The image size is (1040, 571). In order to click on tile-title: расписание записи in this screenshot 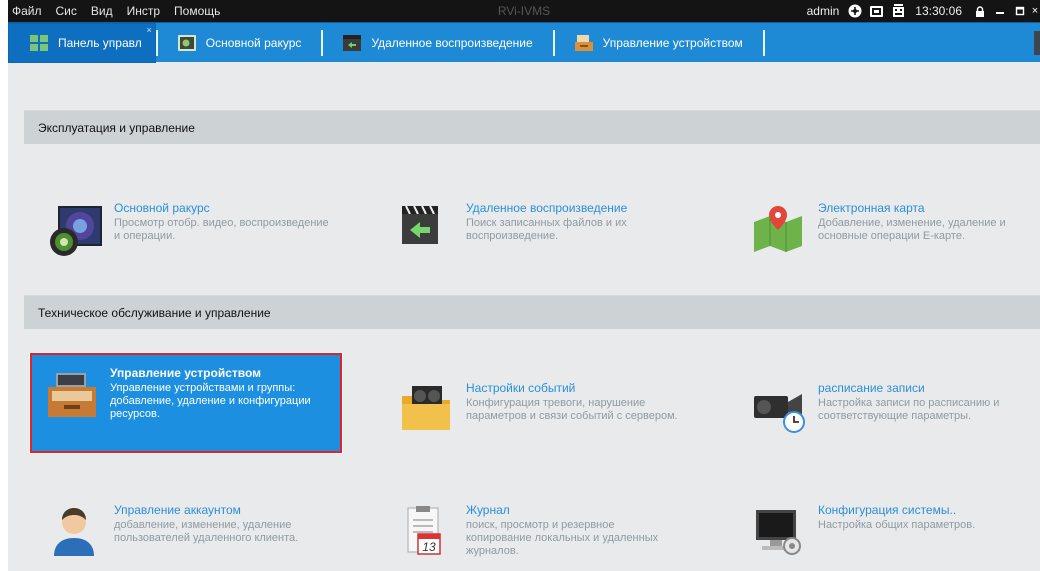, I will do `click(871, 388)`.